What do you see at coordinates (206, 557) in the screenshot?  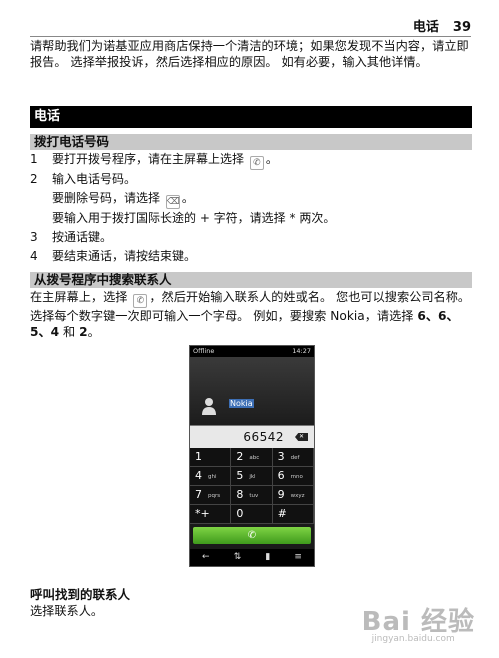 I see `back-icon: ←` at bounding box center [206, 557].